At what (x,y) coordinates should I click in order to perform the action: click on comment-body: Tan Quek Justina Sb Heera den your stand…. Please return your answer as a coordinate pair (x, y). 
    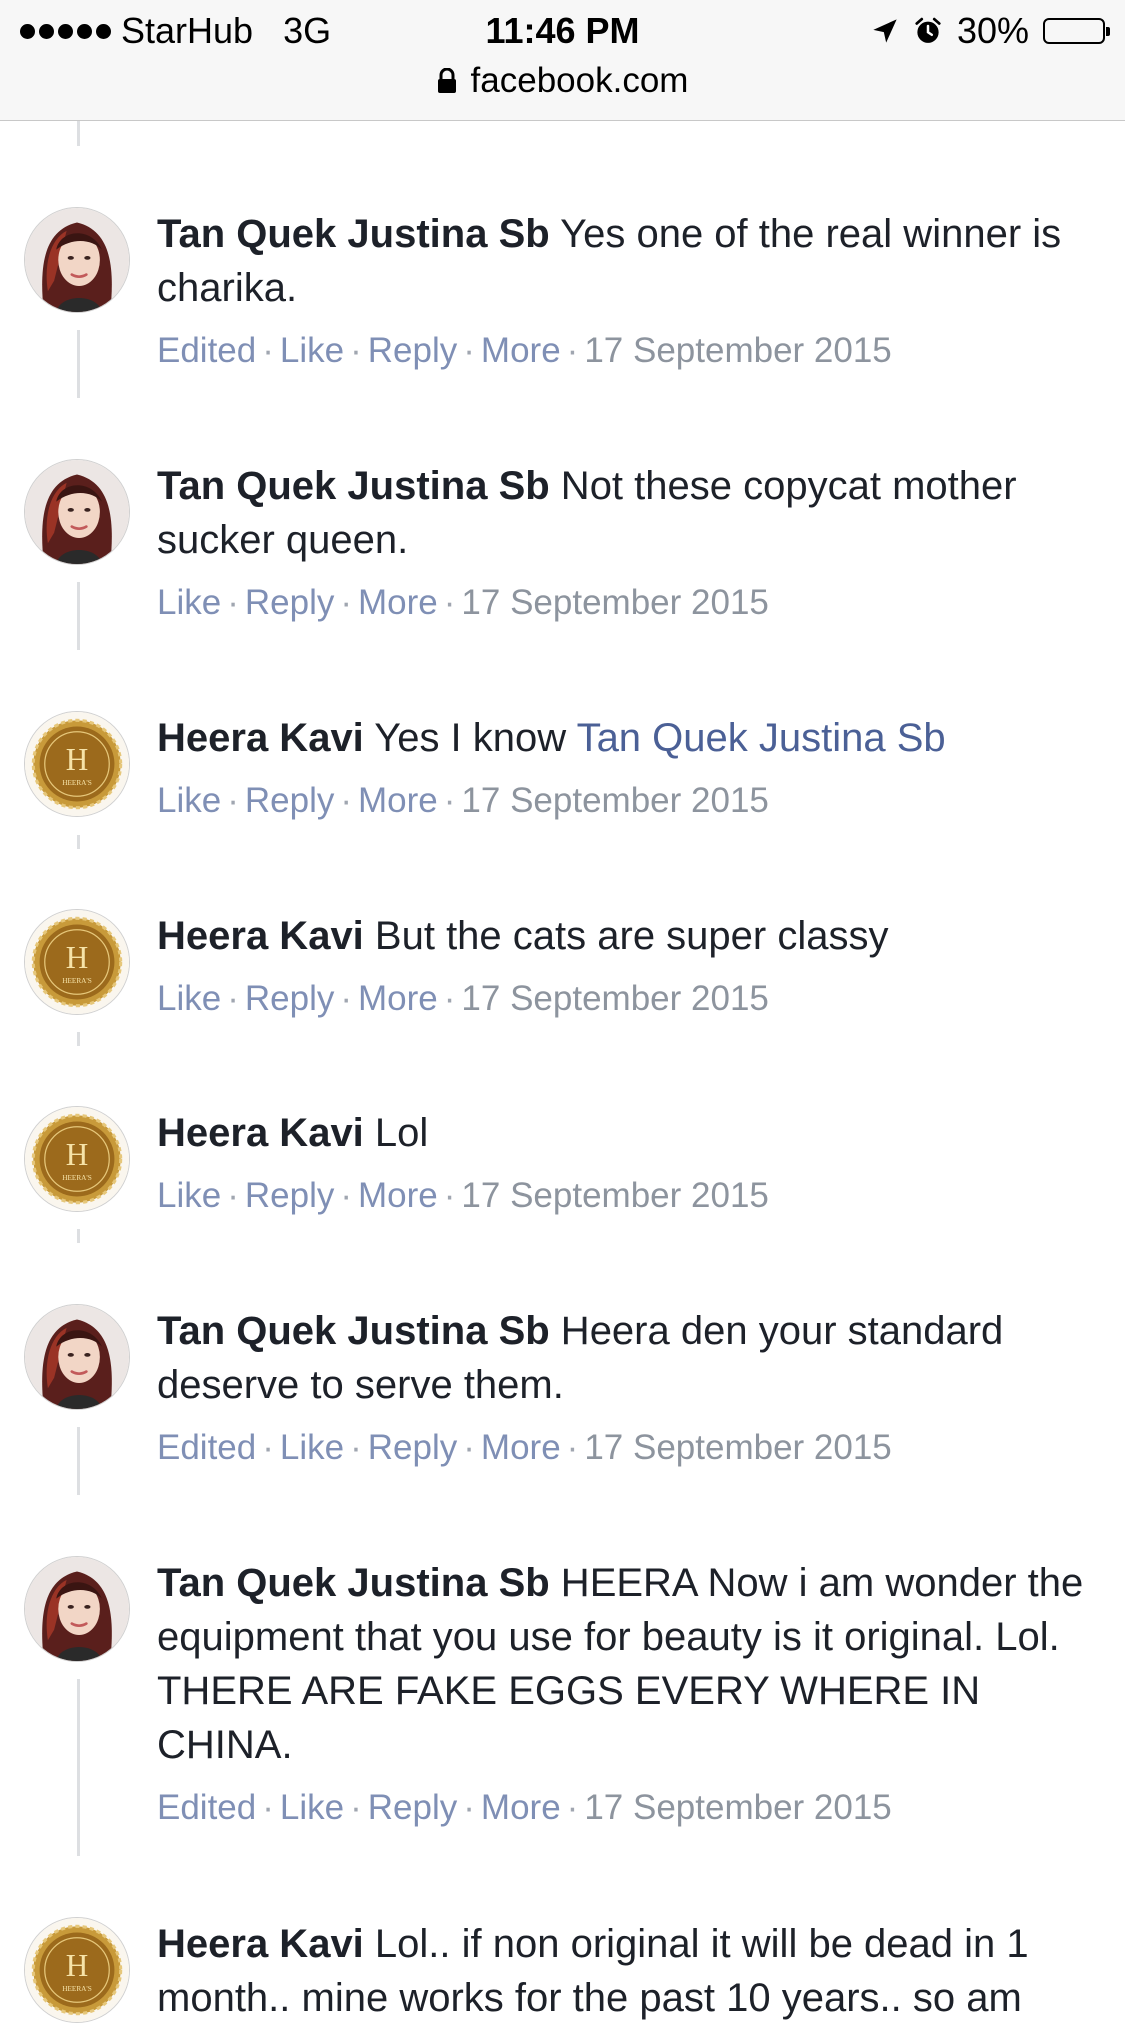
    Looking at the image, I should click on (629, 1387).